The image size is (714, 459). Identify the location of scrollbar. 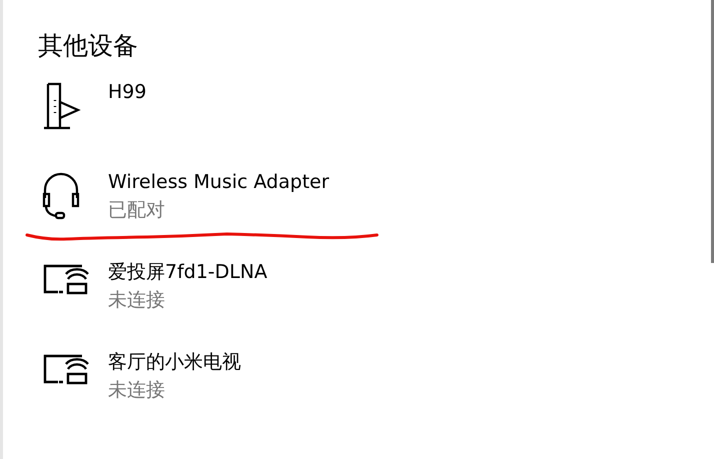
(712, 131).